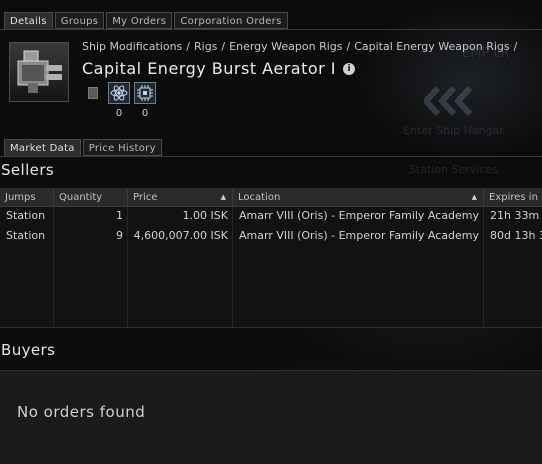  What do you see at coordinates (285, 46) in the screenshot?
I see `breadcrumb-item: Energy Weapon Rigs` at bounding box center [285, 46].